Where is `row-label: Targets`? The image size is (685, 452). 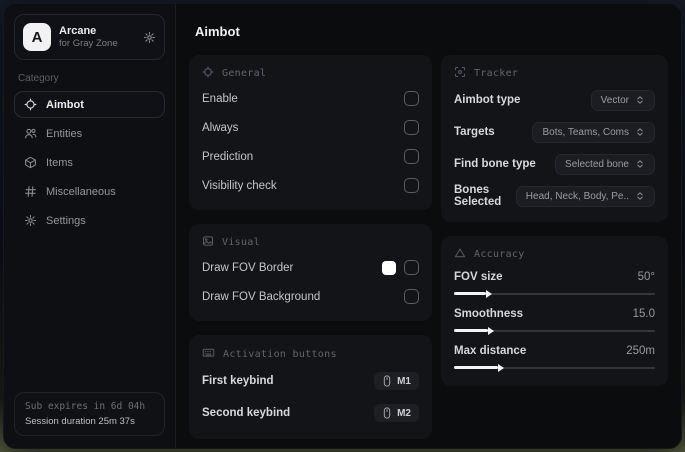
row-label: Targets is located at coordinates (474, 132).